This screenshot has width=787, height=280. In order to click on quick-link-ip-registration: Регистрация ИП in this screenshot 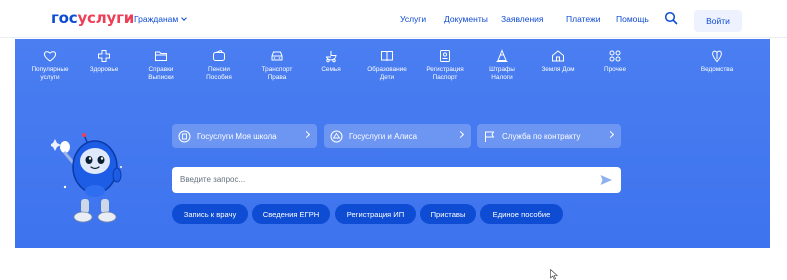, I will do `click(375, 214)`.